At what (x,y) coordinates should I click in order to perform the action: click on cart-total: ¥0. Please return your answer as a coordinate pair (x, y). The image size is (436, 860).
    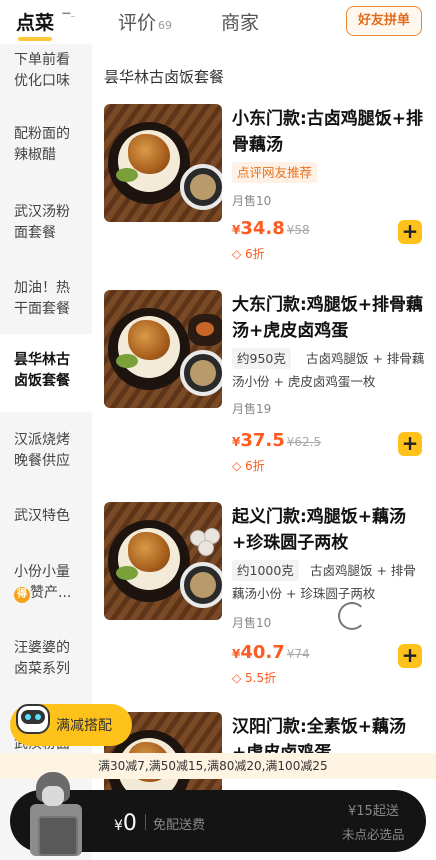
    Looking at the image, I should click on (125, 823).